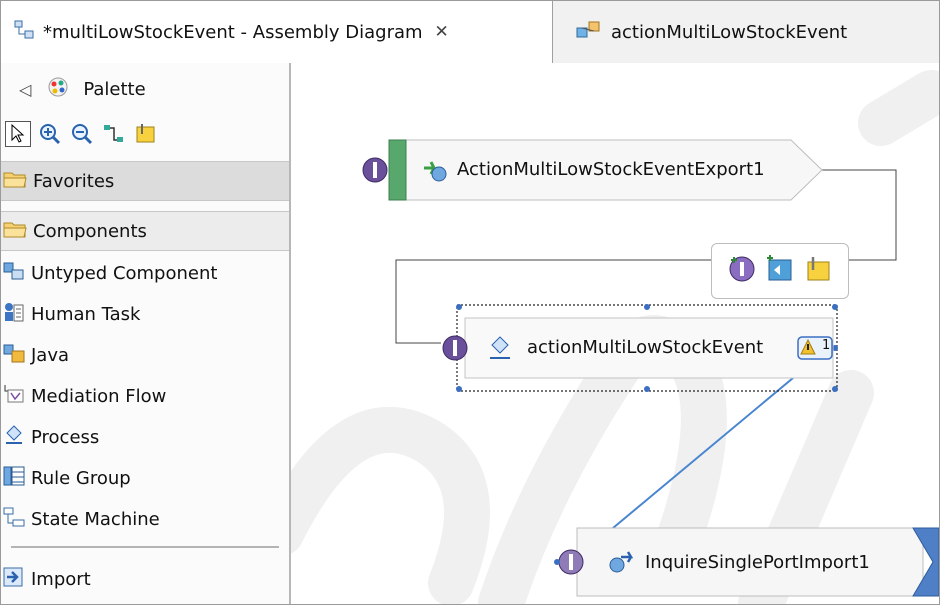  I want to click on warning-icon: 1, so click(815, 348).